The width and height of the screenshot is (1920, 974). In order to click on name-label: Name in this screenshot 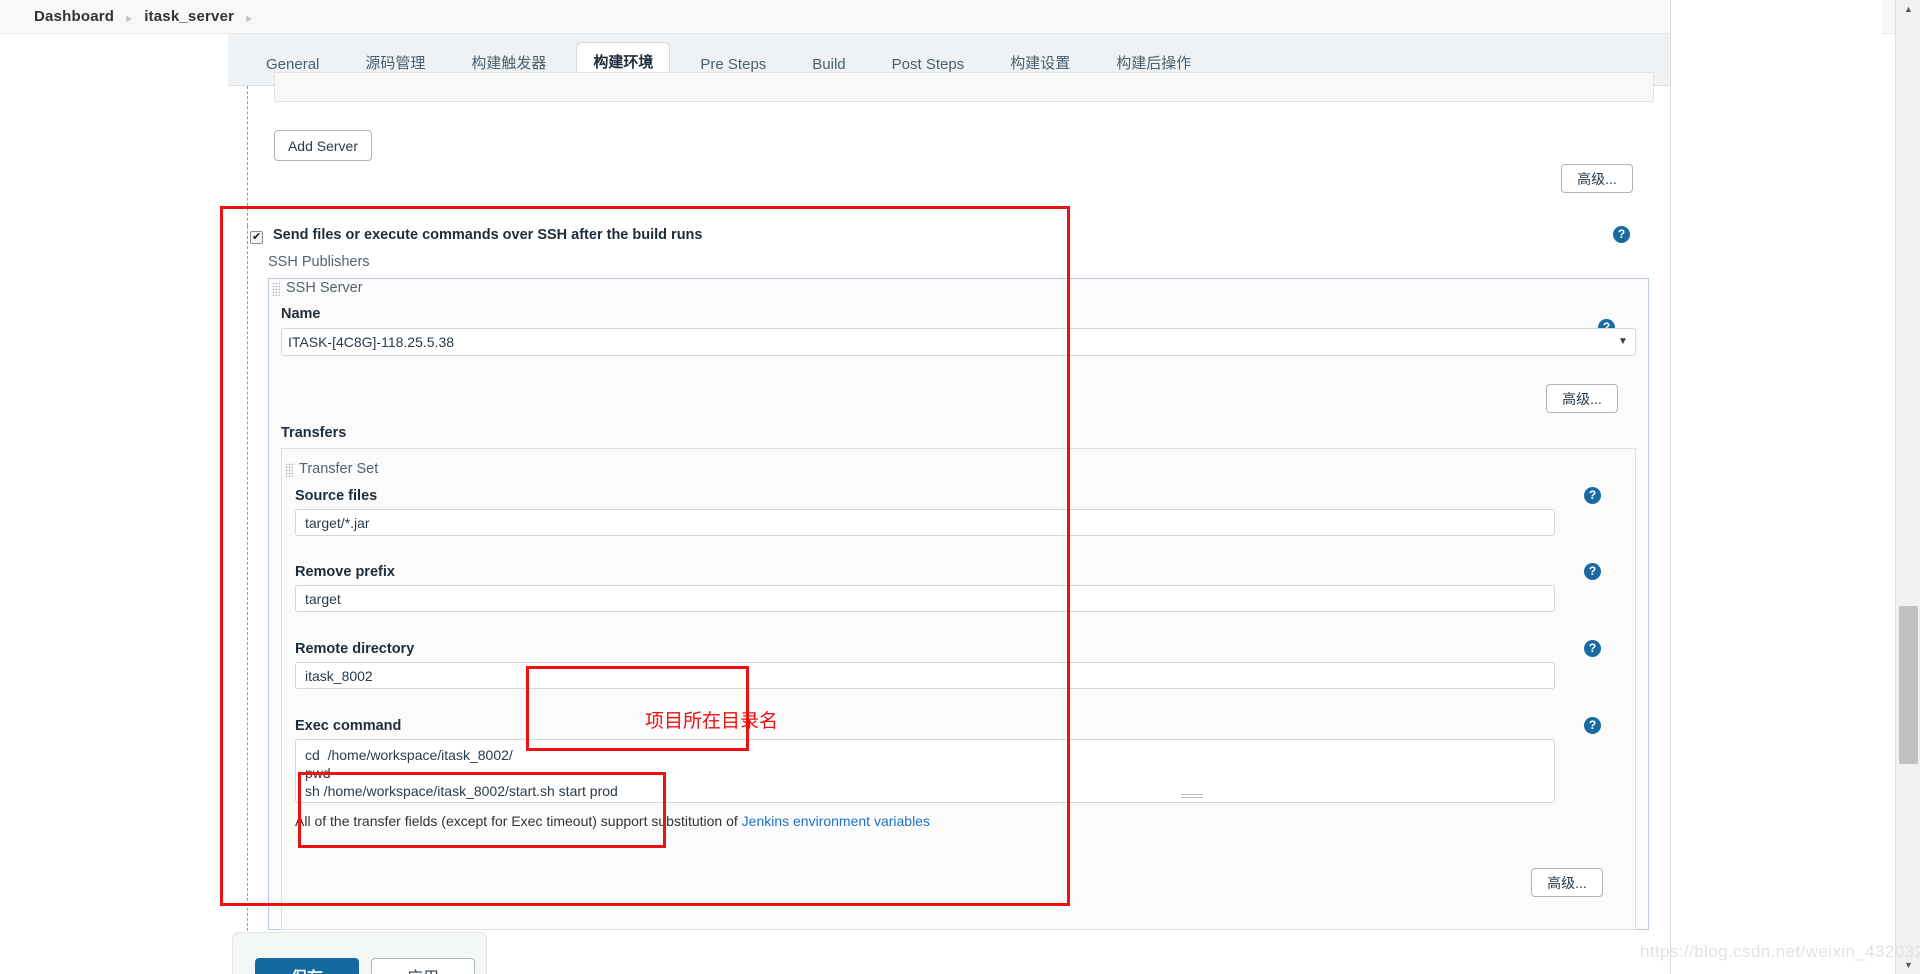, I will do `click(301, 314)`.